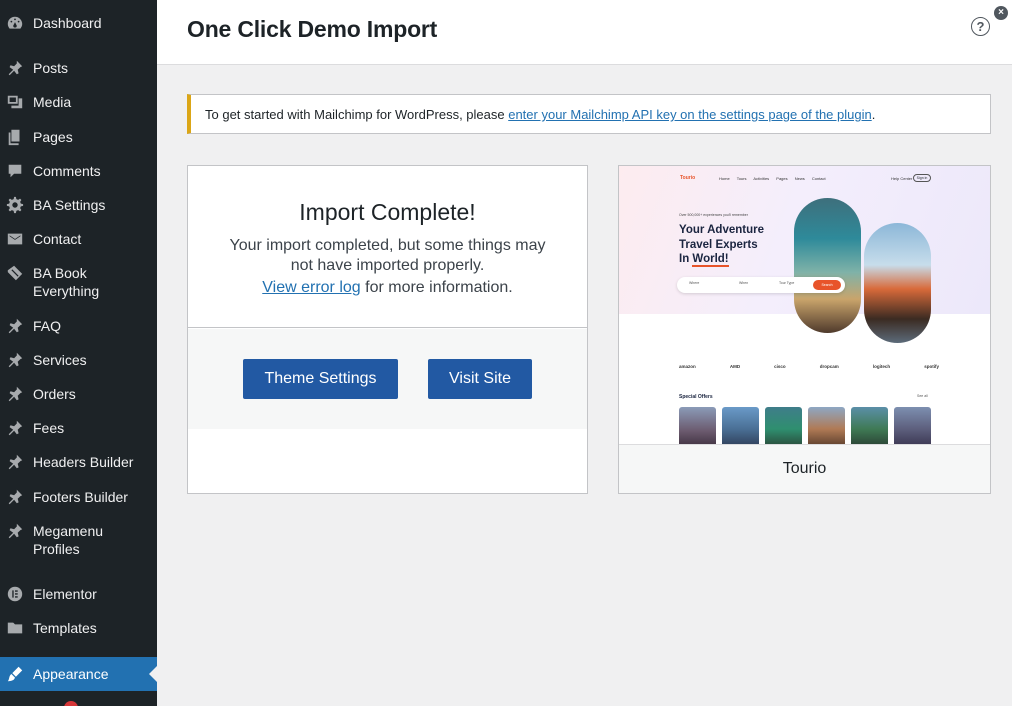  Describe the element at coordinates (49, 428) in the screenshot. I see `sidebar-item-label: Fees` at that location.